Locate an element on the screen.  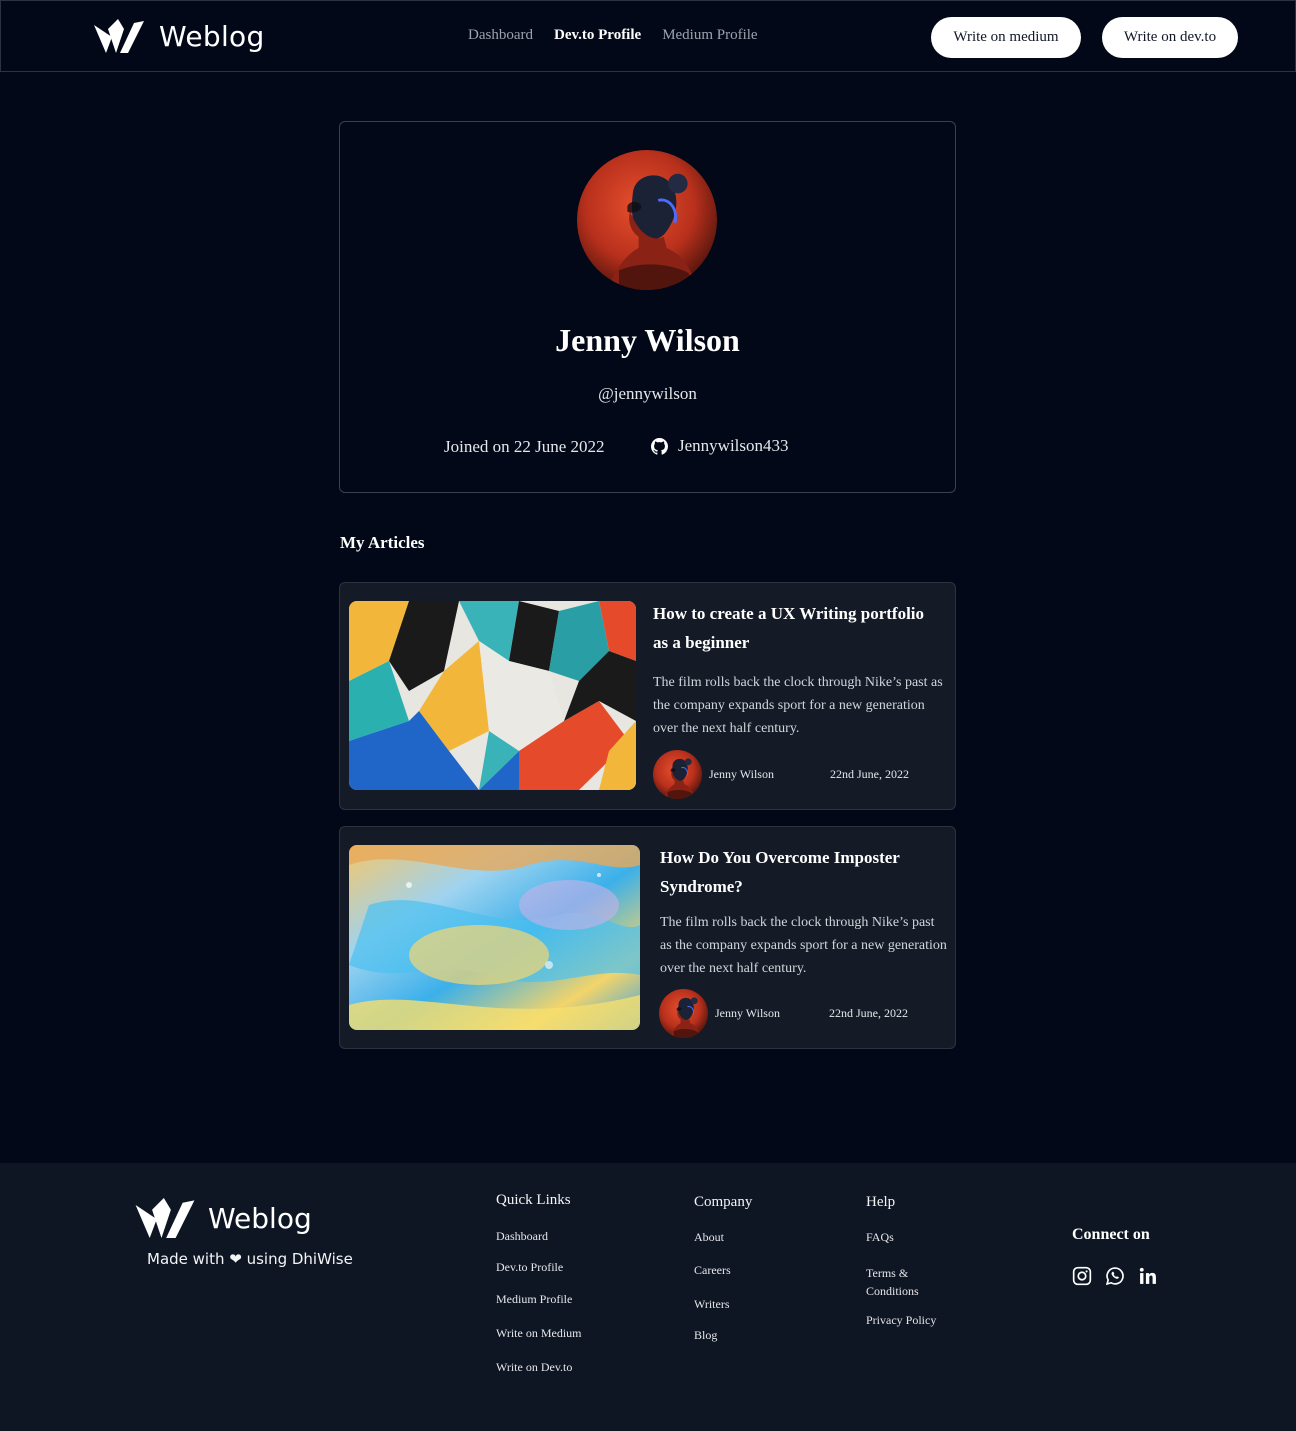
quick-links-heading: Quick Links is located at coordinates (533, 1200).